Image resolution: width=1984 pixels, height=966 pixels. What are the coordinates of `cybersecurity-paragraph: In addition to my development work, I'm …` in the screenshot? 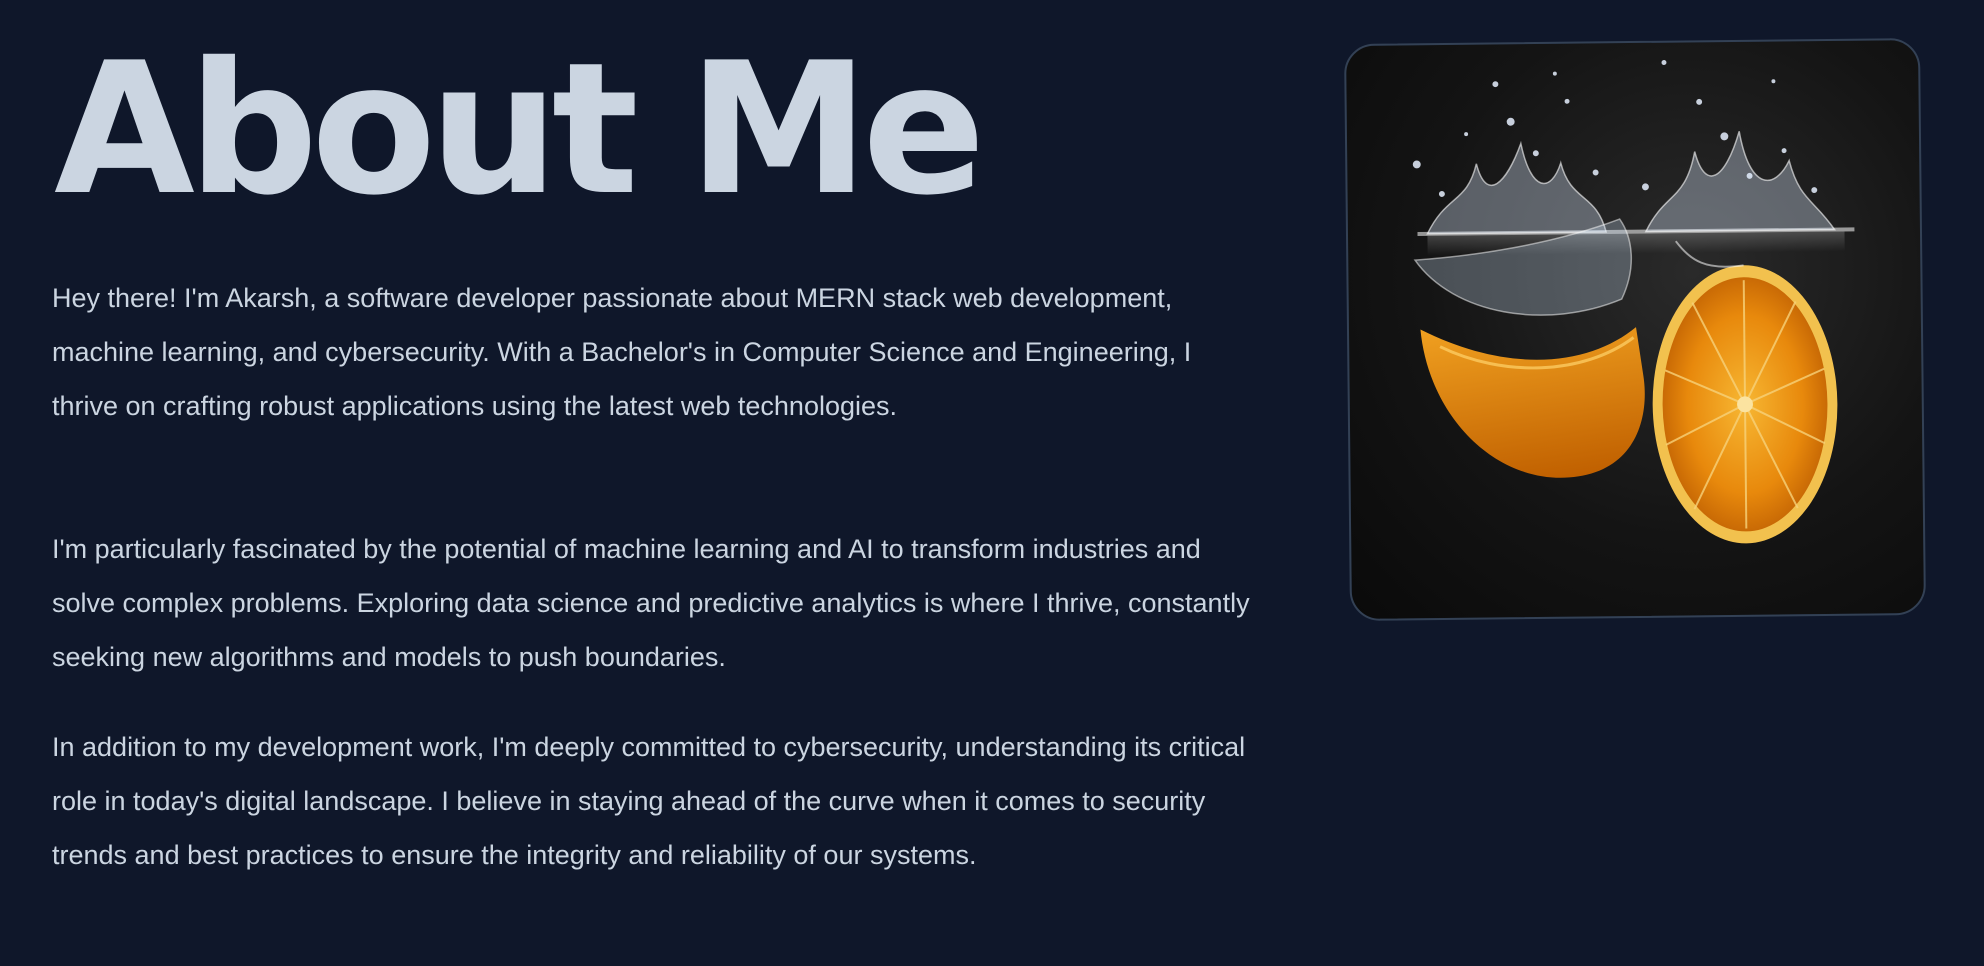 It's located at (649, 801).